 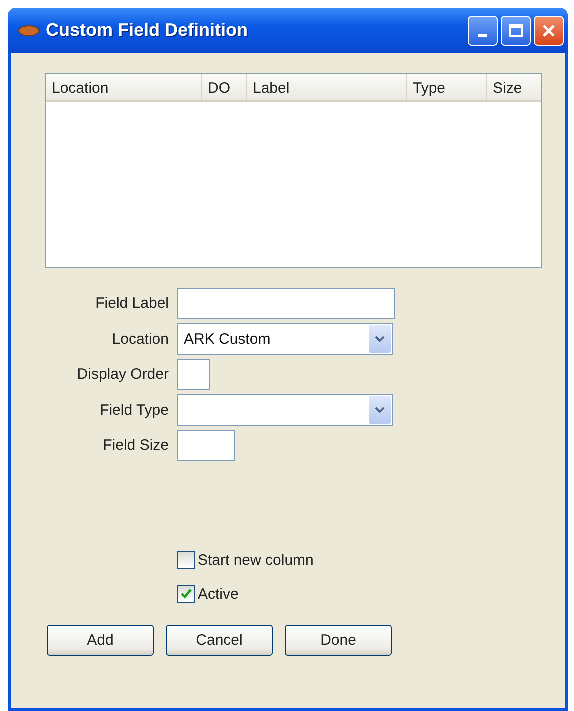 What do you see at coordinates (326, 87) in the screenshot?
I see `column-header: Label` at bounding box center [326, 87].